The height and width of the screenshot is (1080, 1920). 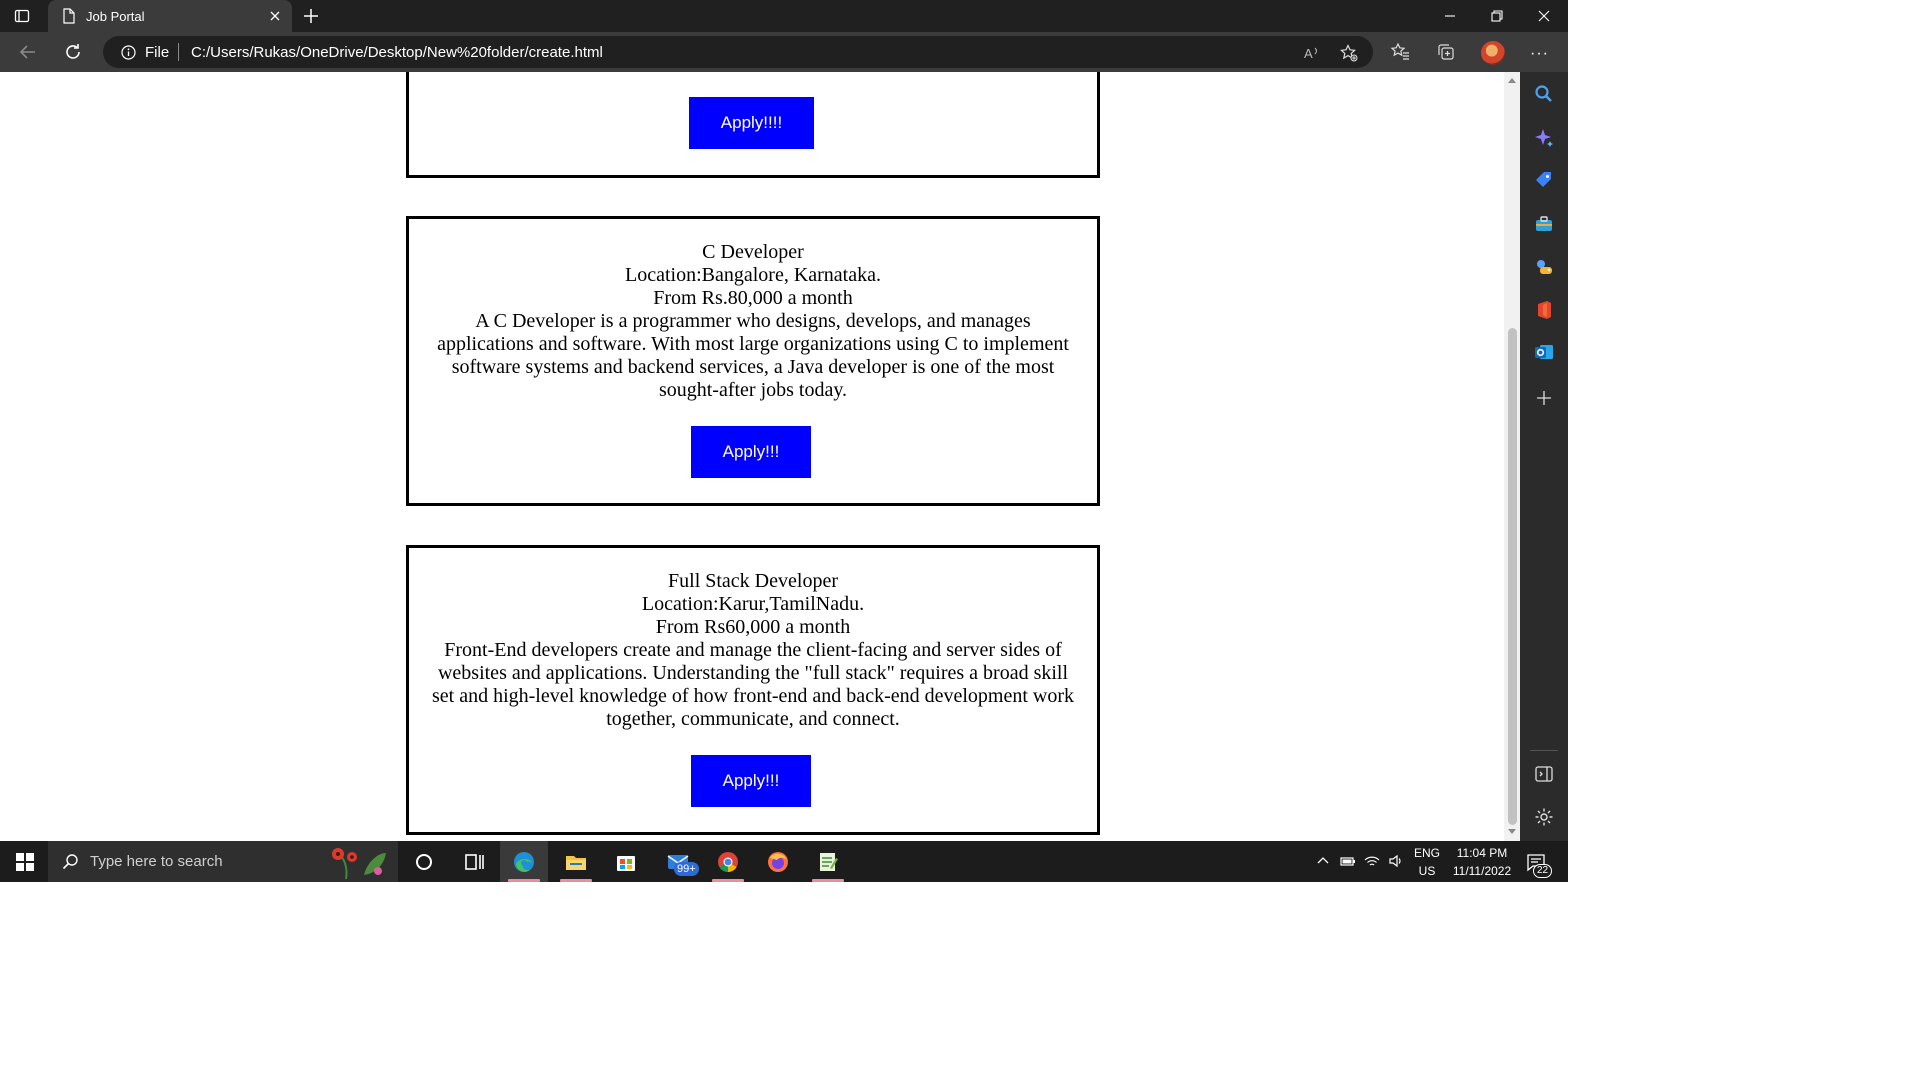 I want to click on scheme-label: File, so click(x=157, y=52).